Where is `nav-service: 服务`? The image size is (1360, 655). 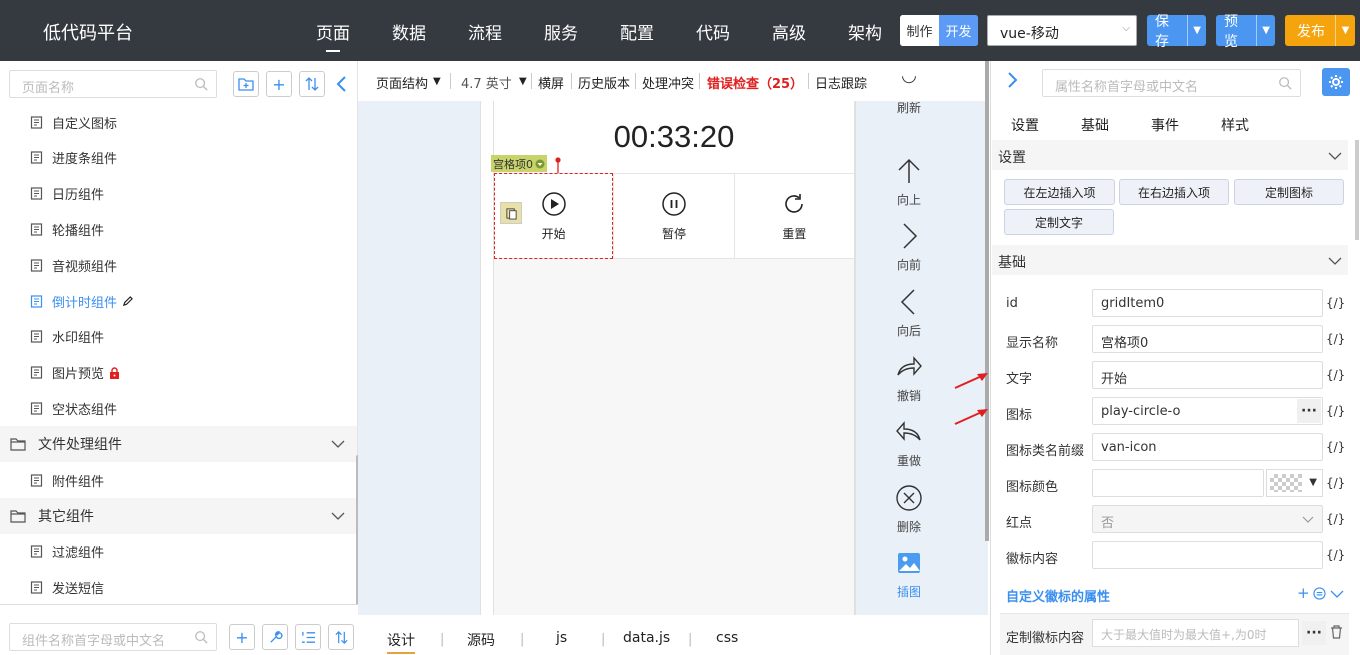
nav-service: 服务 is located at coordinates (561, 31).